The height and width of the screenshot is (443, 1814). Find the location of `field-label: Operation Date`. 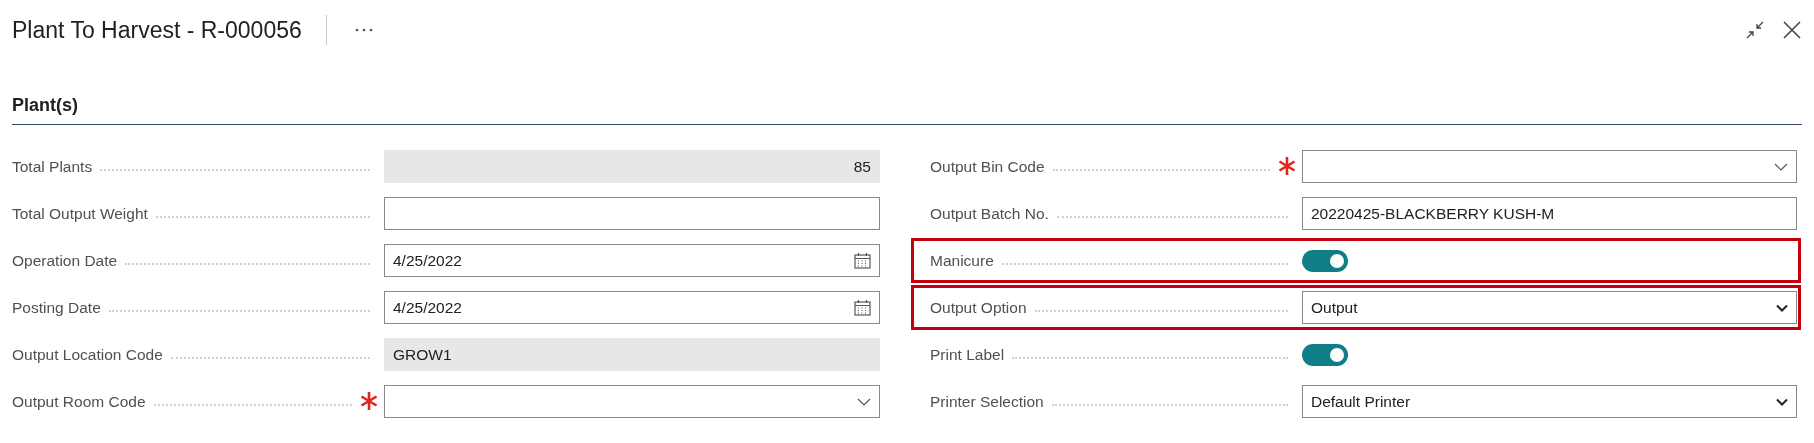

field-label: Operation Date is located at coordinates (65, 260).